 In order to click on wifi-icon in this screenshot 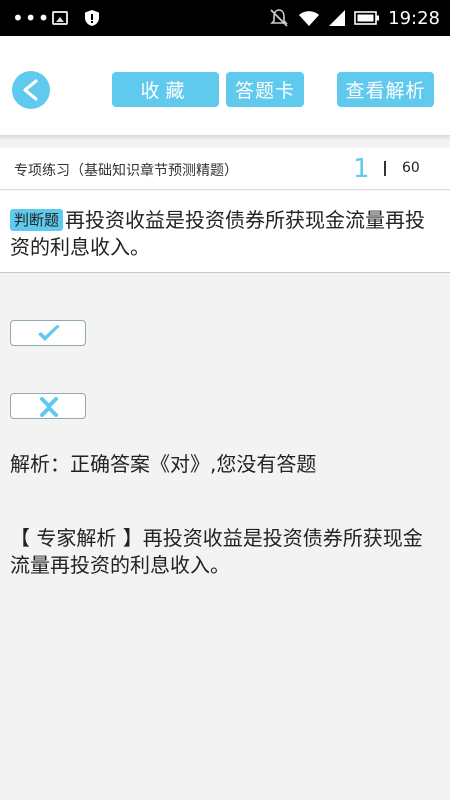, I will do `click(309, 18)`.